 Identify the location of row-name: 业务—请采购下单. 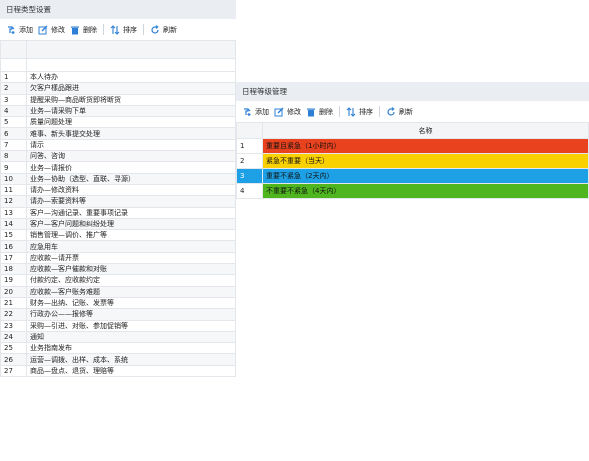
(131, 111).